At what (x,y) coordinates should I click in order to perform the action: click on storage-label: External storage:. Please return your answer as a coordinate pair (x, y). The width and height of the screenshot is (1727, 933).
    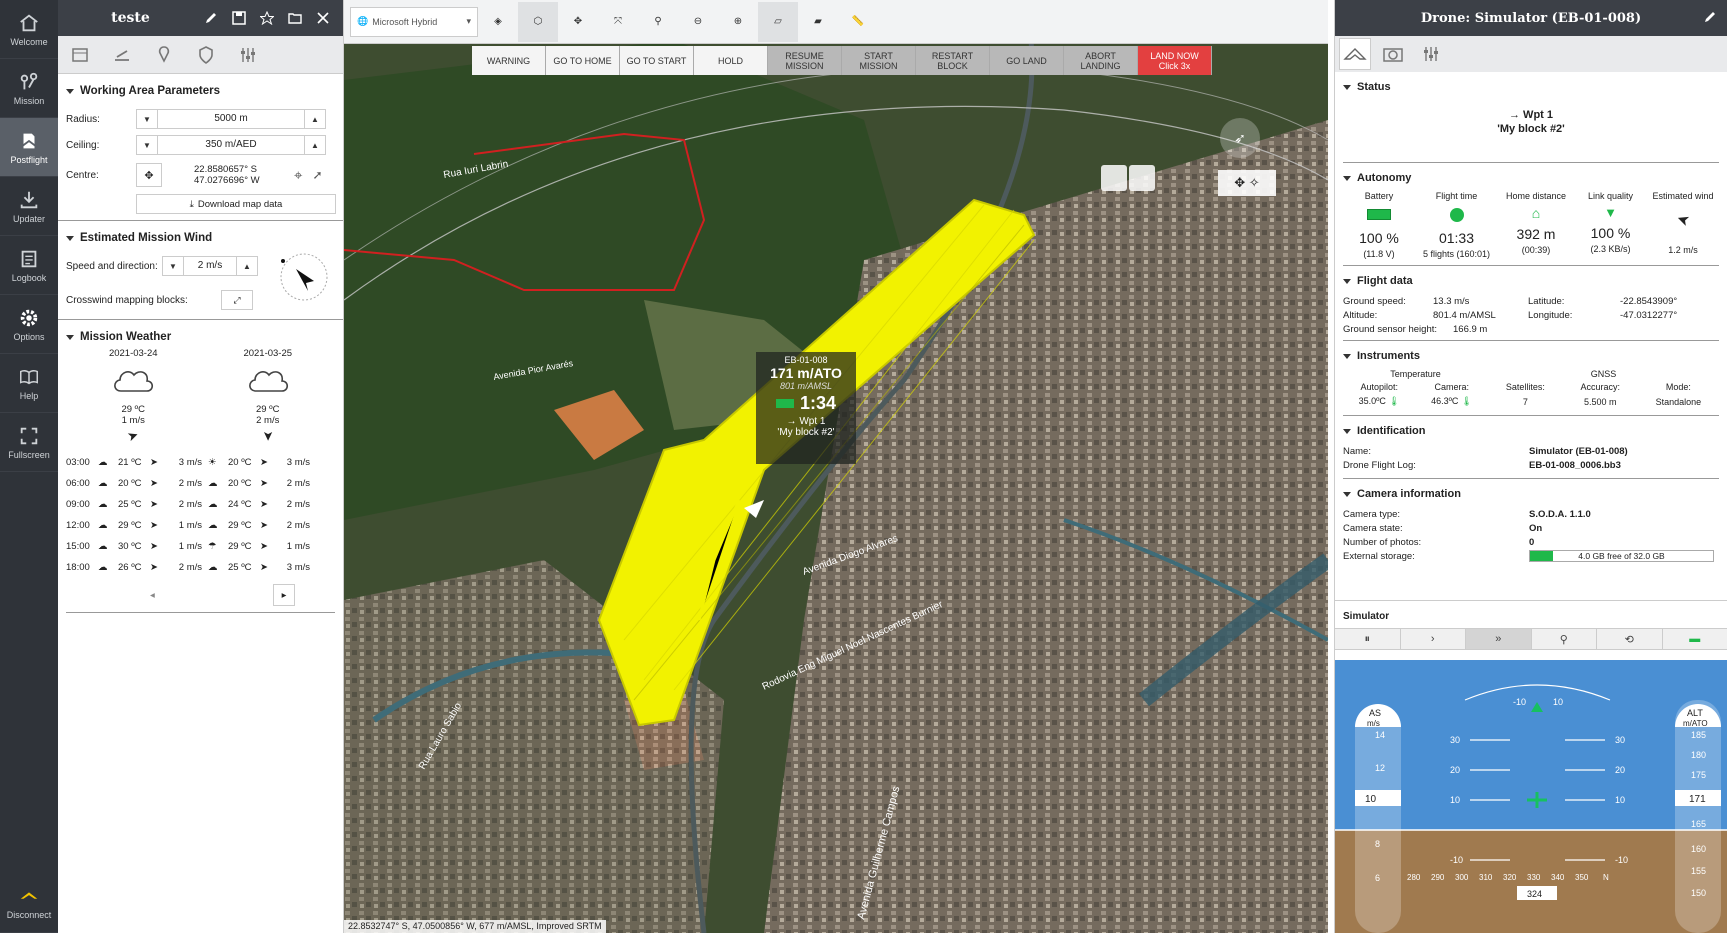
    Looking at the image, I should click on (1379, 556).